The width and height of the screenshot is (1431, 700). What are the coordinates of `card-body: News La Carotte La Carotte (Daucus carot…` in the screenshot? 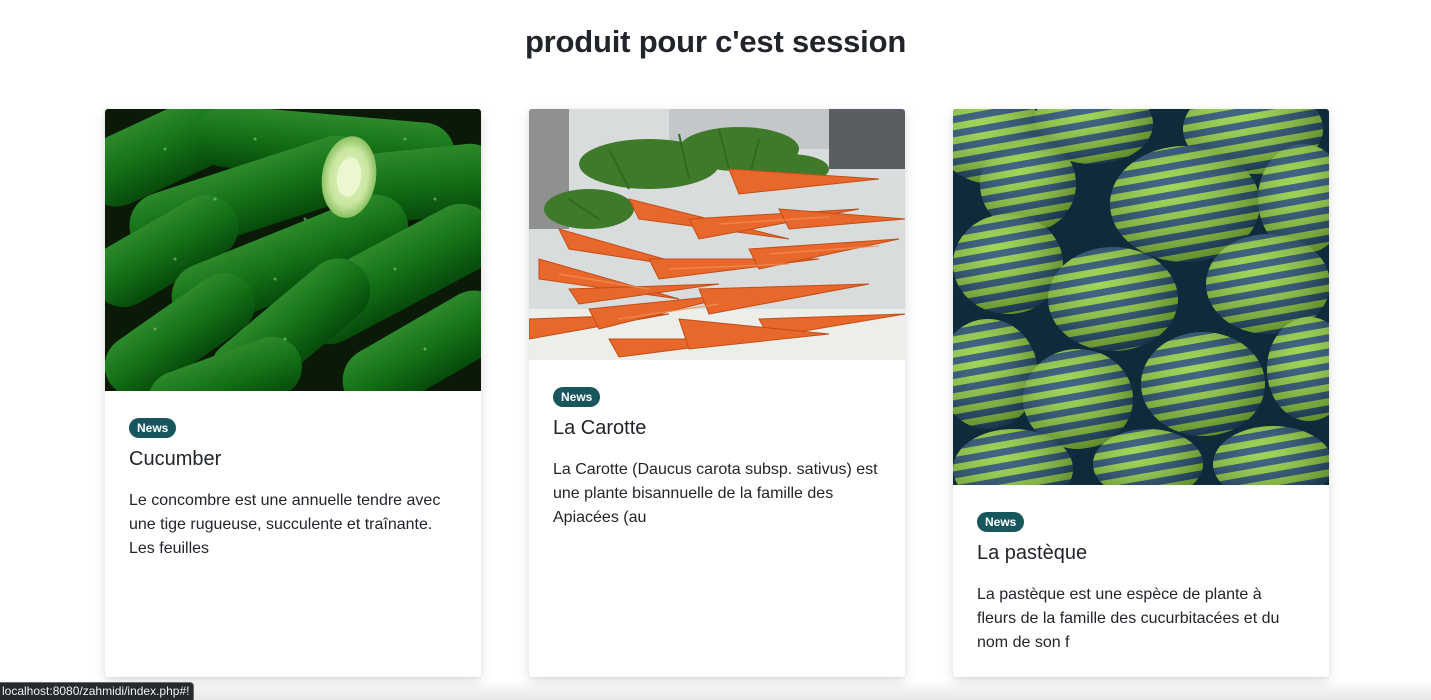 It's located at (717, 445).